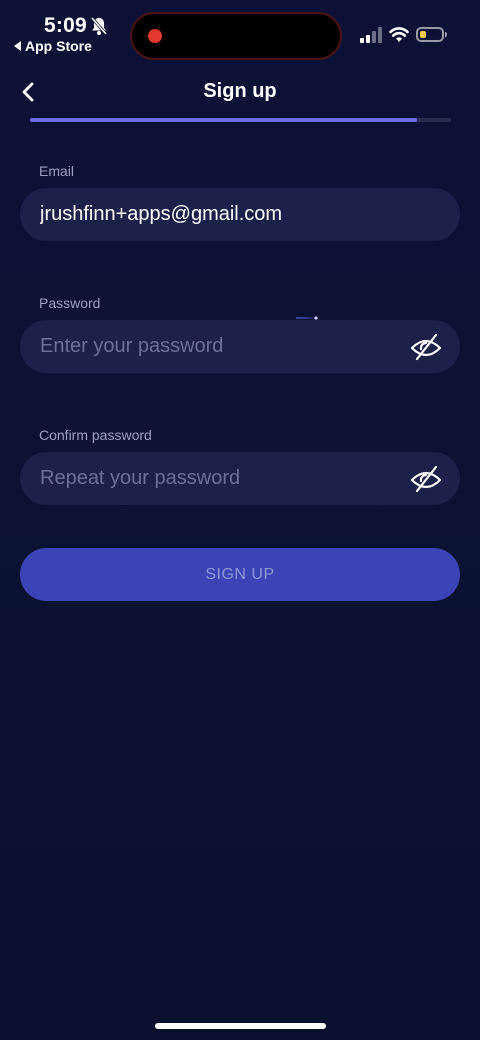 The height and width of the screenshot is (1040, 480). Describe the element at coordinates (431, 34) in the screenshot. I see `battery-icon` at that location.